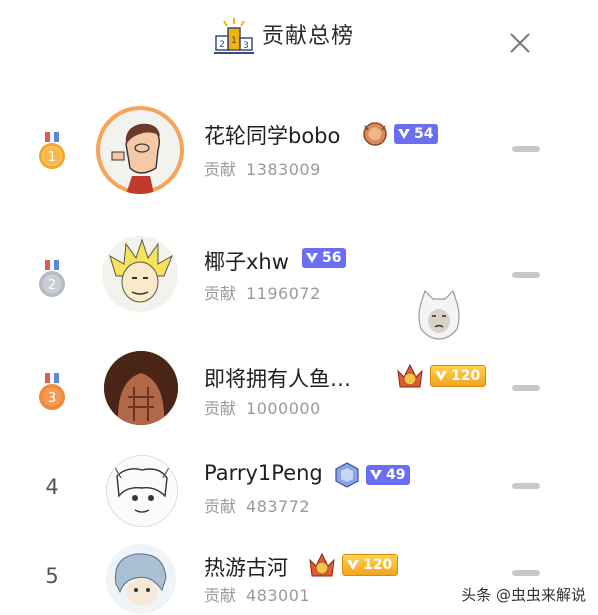 This screenshot has width=598, height=615. Describe the element at coordinates (439, 314) in the screenshot. I see `cat-meme-sticker-icon` at that location.